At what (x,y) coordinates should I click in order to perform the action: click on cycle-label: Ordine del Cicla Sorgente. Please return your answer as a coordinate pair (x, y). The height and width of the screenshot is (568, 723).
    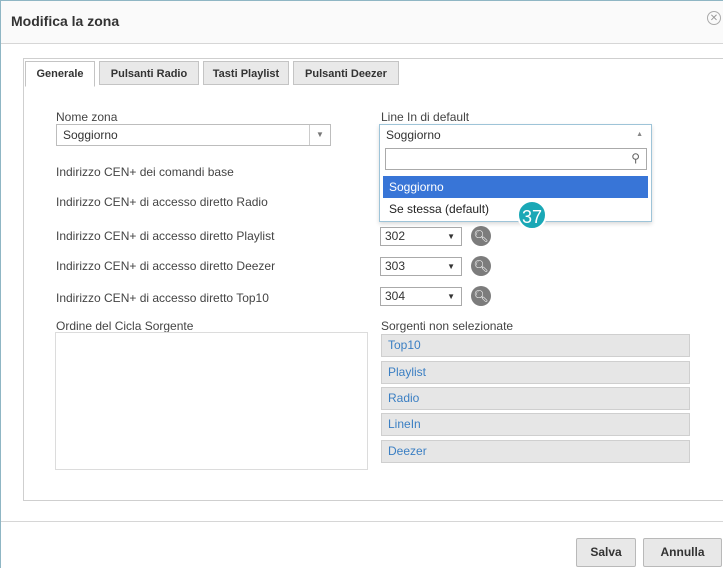
    Looking at the image, I should click on (125, 326).